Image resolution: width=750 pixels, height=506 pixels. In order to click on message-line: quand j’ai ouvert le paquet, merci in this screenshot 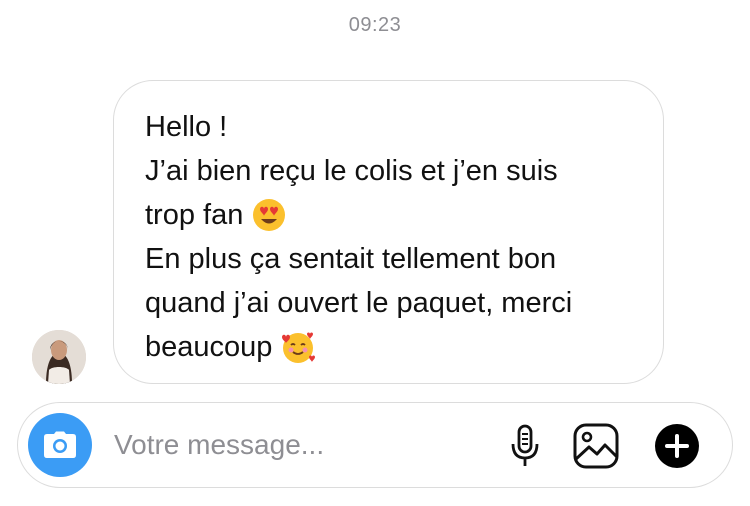, I will do `click(359, 303)`.